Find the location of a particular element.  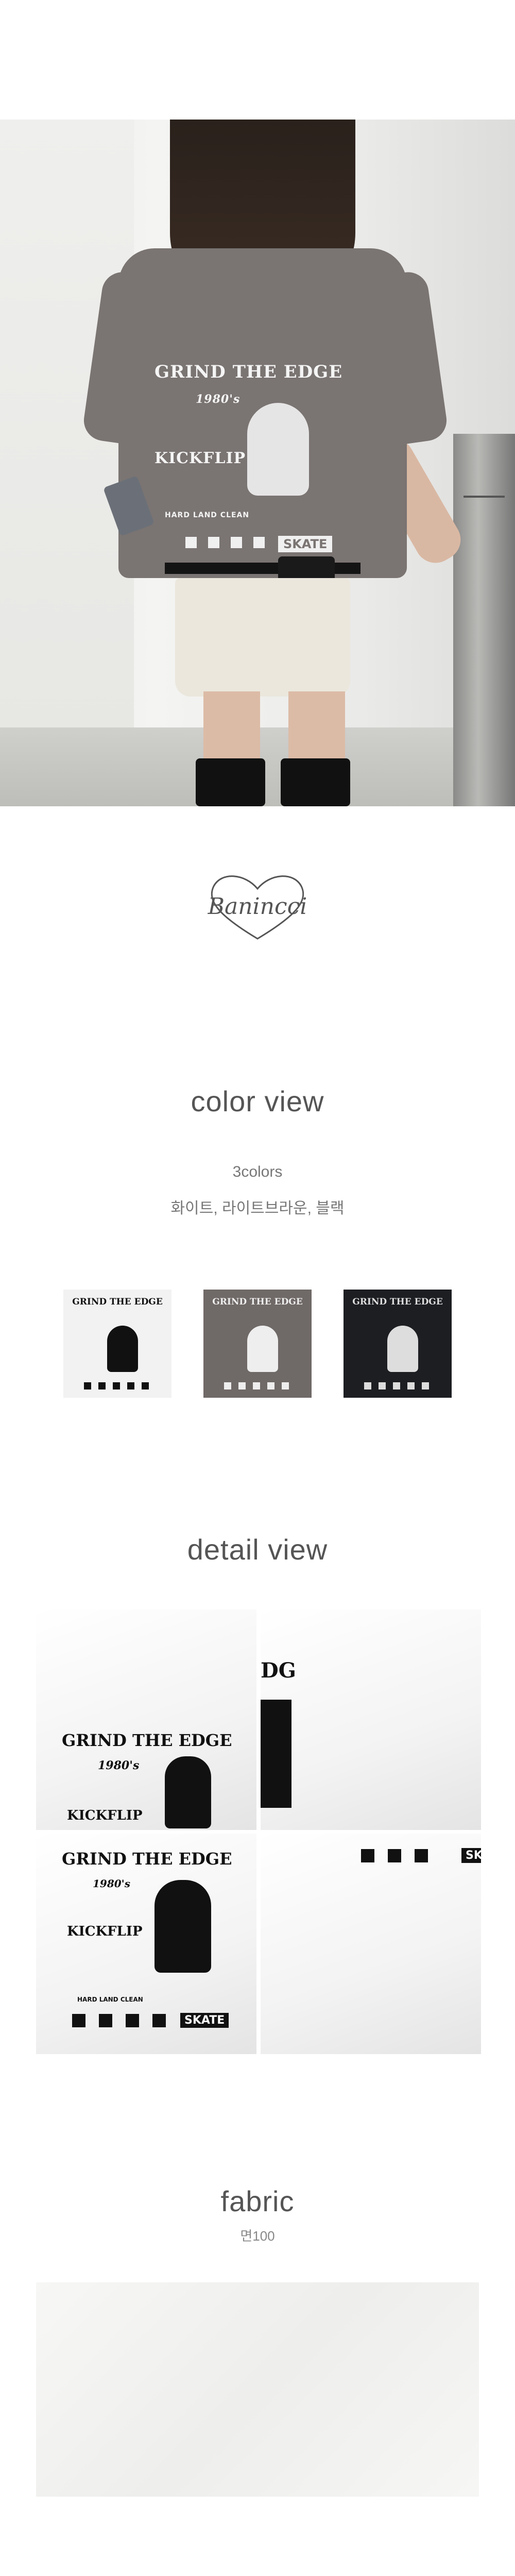

print-trick: KICKFLIP is located at coordinates (200, 458).